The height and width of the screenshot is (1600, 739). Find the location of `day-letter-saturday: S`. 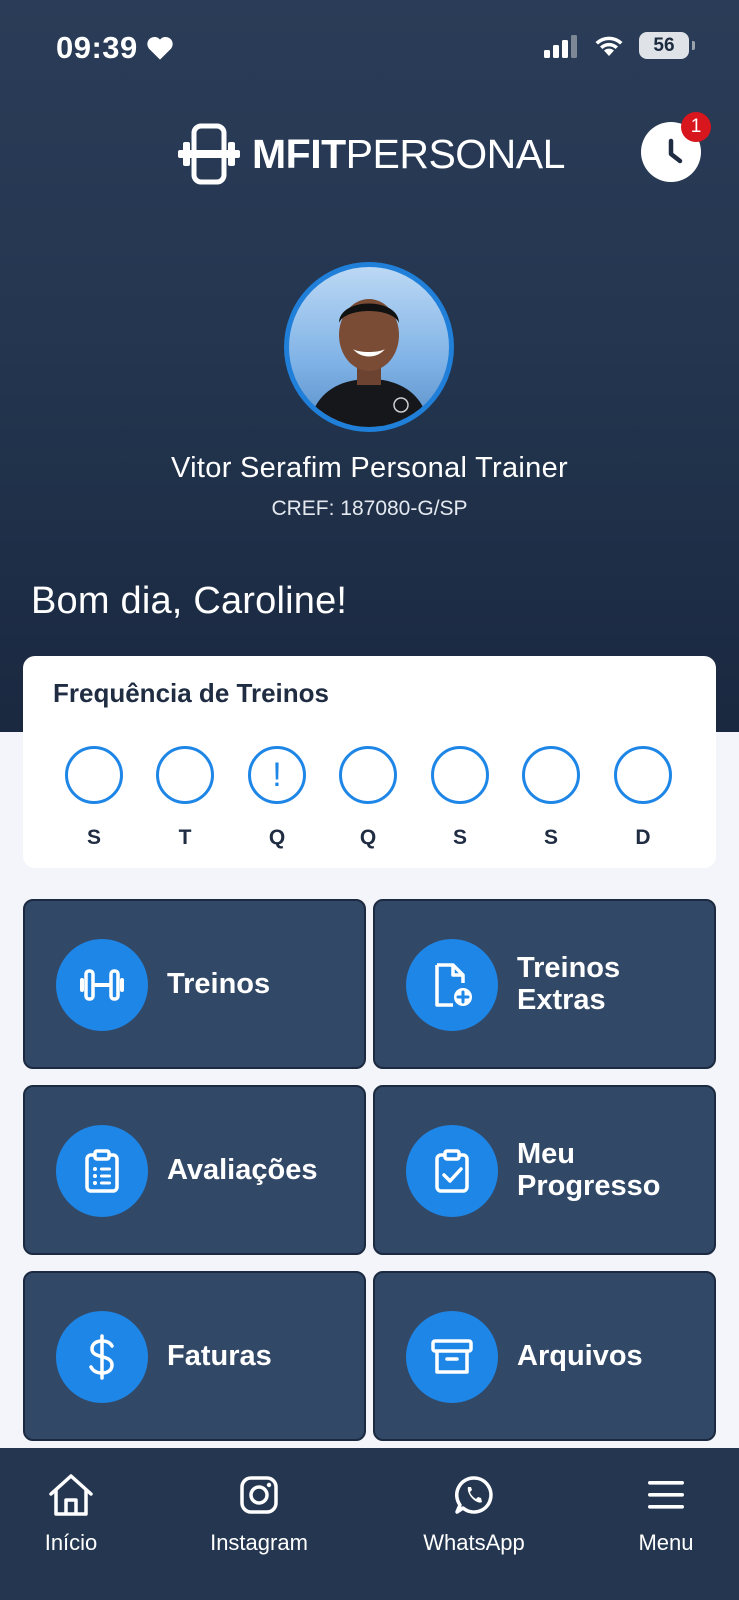

day-letter-saturday: S is located at coordinates (550, 837).